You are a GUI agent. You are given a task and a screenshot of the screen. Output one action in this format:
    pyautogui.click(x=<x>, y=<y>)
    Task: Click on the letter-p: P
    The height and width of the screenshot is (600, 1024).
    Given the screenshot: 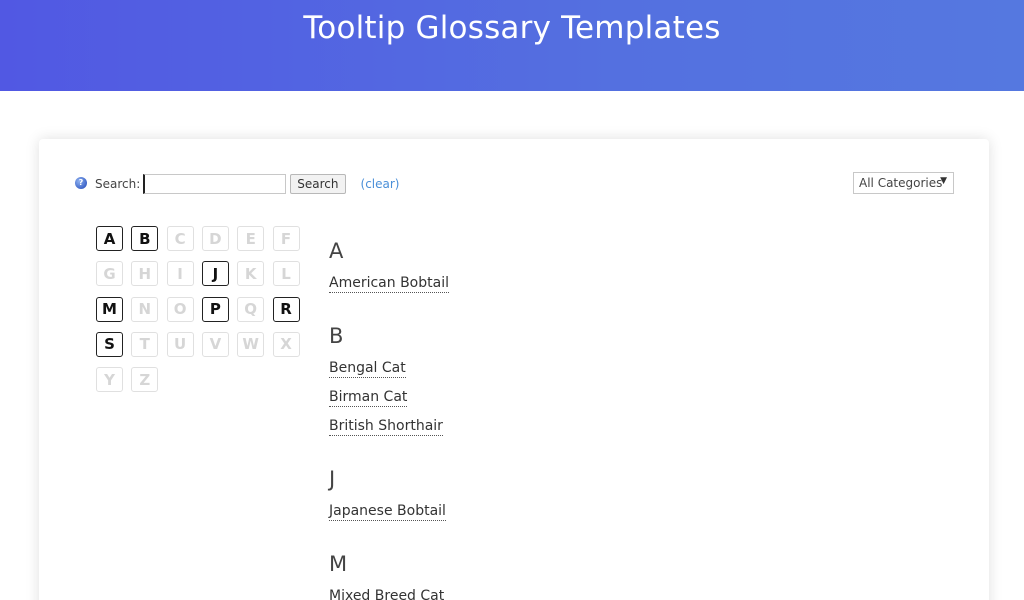 What is the action you would take?
    pyautogui.click(x=215, y=309)
    